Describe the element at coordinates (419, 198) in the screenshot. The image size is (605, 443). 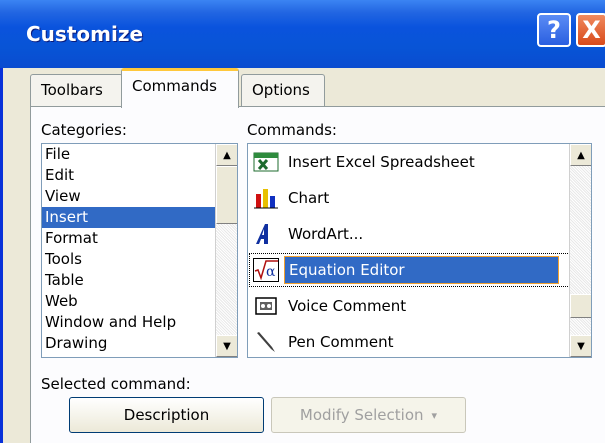
I see `command-item: Chart` at that location.